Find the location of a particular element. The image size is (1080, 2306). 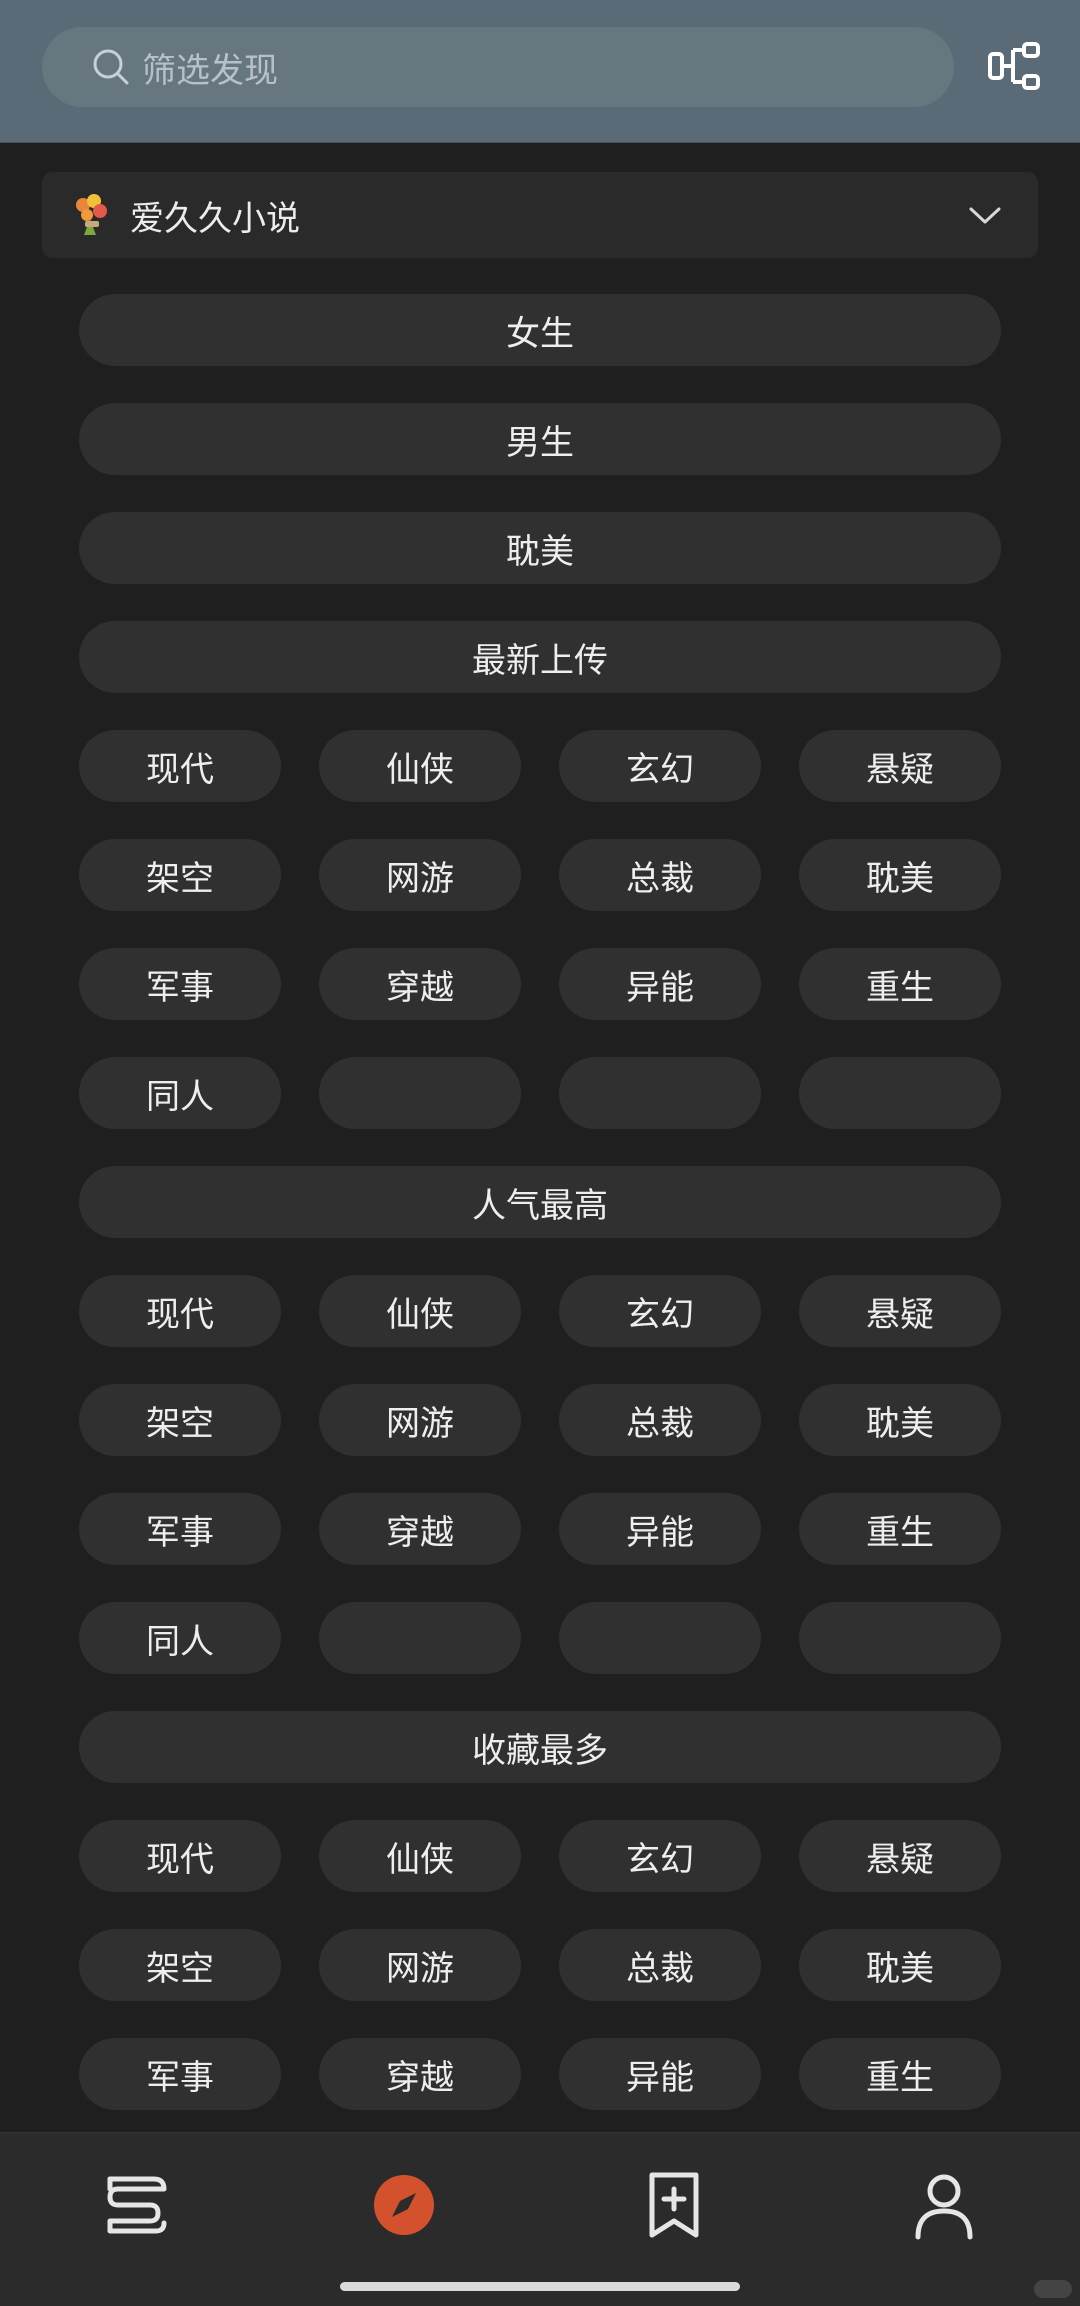

bookmark-add-icon is located at coordinates (674, 2205).